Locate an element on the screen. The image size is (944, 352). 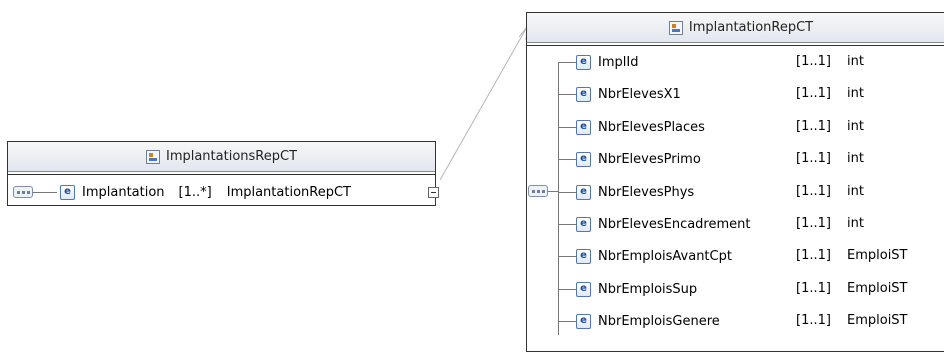
element-row: e NbrElevesPrimo is located at coordinates (638, 159).